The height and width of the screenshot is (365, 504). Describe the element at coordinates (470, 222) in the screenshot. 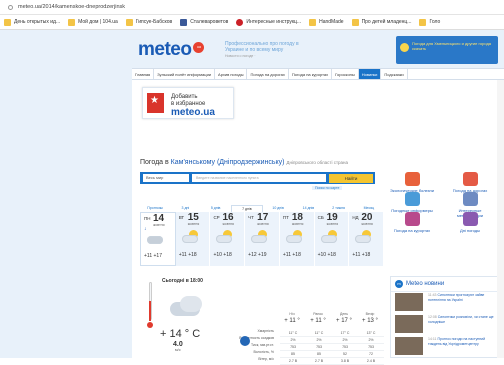

I see `service-link: Дні погоды` at that location.